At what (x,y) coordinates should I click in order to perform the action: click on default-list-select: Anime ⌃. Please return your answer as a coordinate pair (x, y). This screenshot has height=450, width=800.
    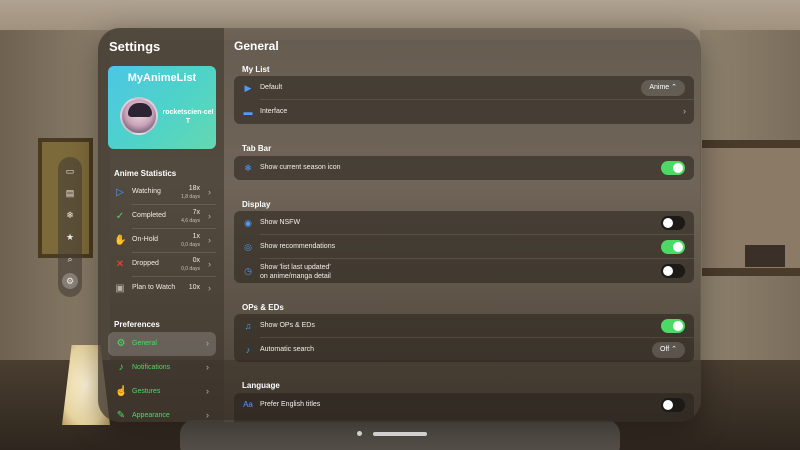
    Looking at the image, I should click on (663, 88).